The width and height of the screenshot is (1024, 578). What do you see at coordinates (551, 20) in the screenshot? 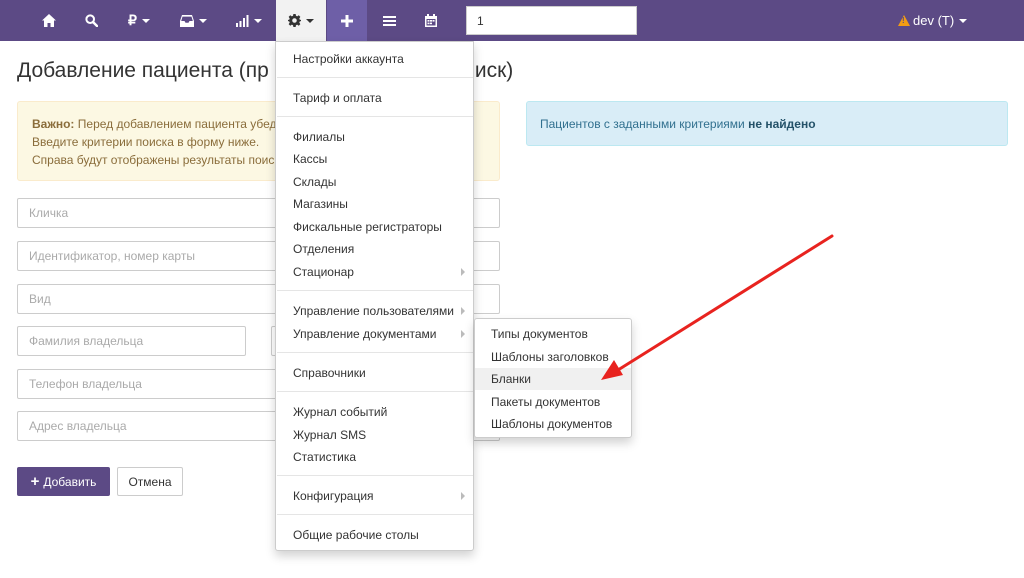
I see `global-search-input` at bounding box center [551, 20].